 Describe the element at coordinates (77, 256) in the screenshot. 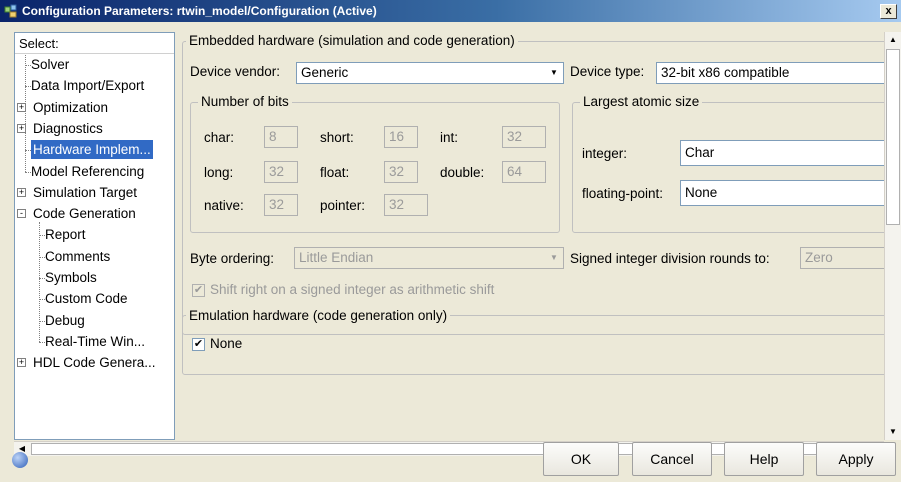

I see `tree-item: Comments` at that location.